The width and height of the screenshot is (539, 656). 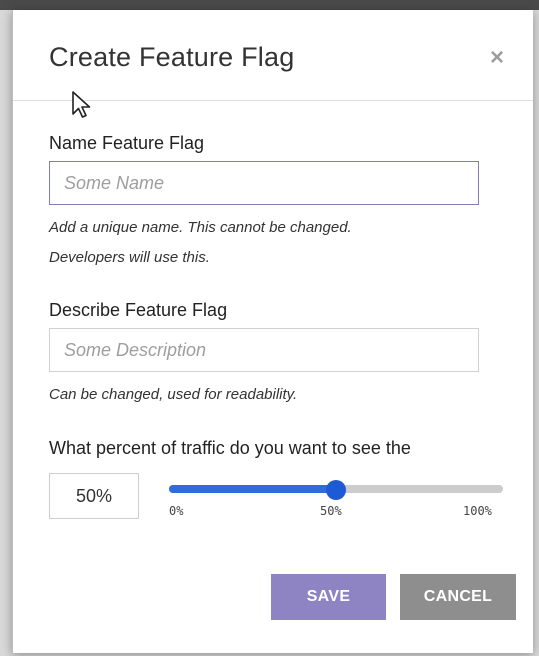 What do you see at coordinates (173, 394) in the screenshot?
I see `description-help-text: Can be changed, used for readability.` at bounding box center [173, 394].